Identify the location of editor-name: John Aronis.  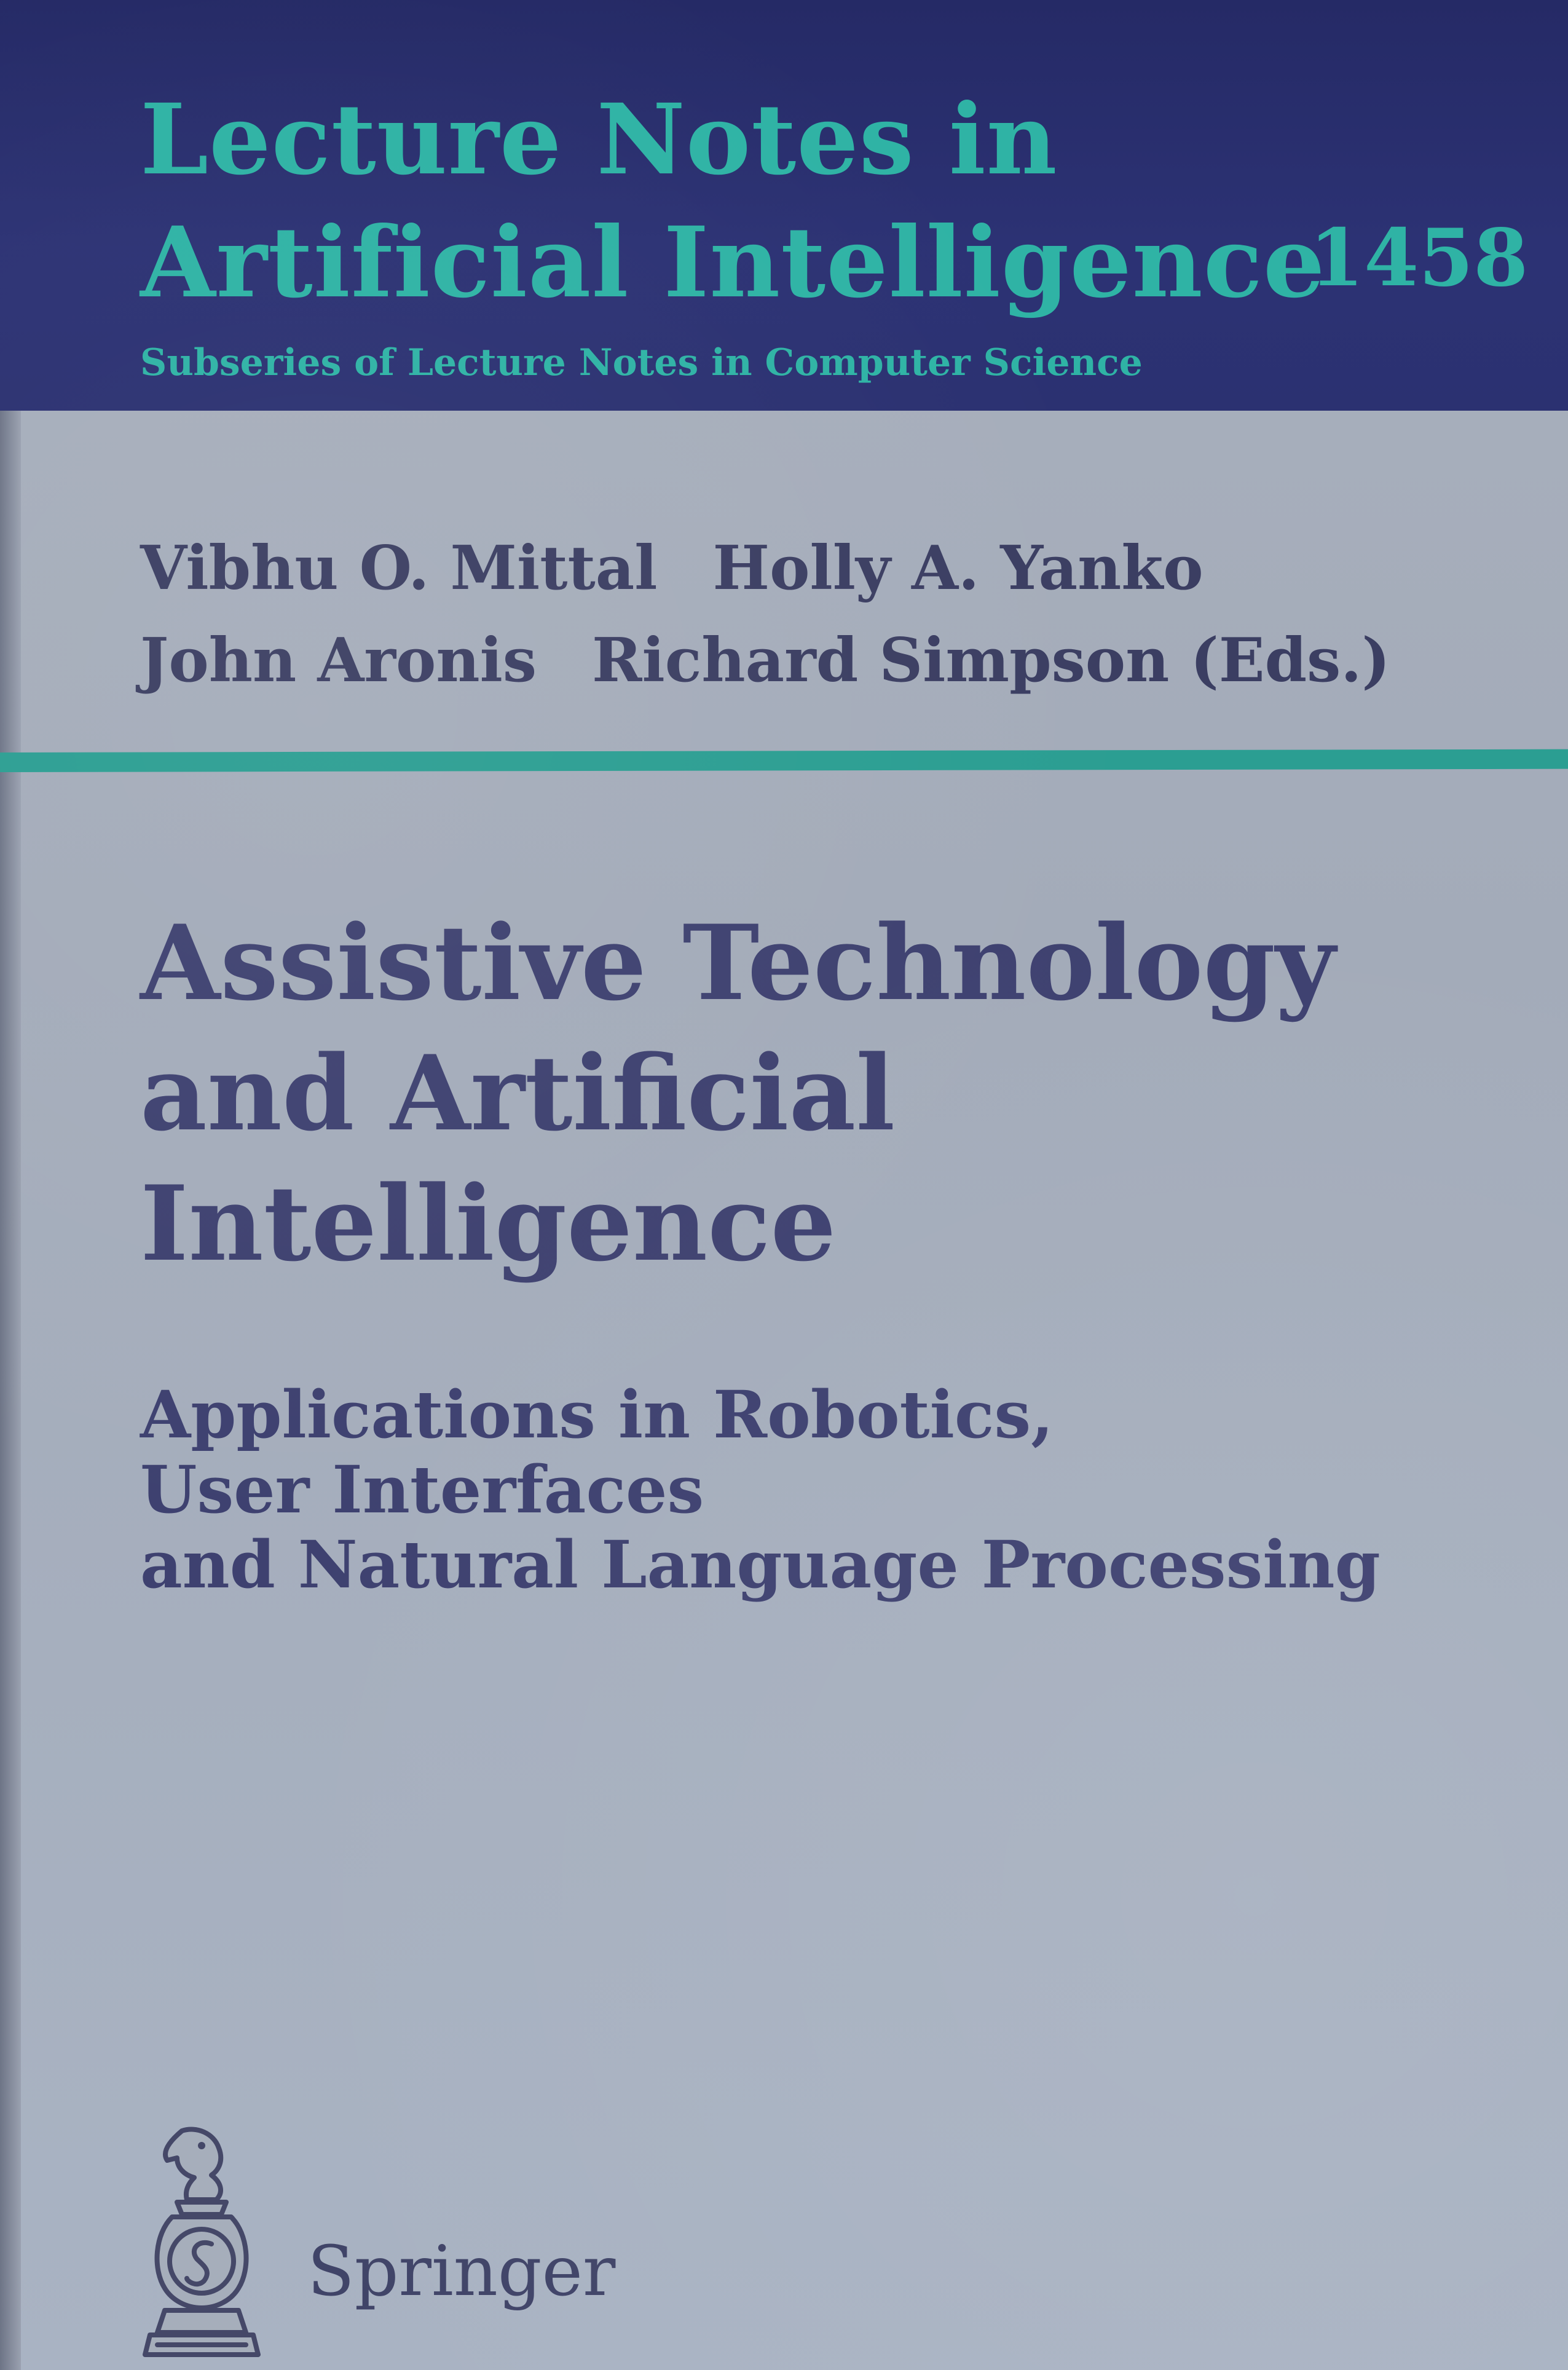
(338, 661).